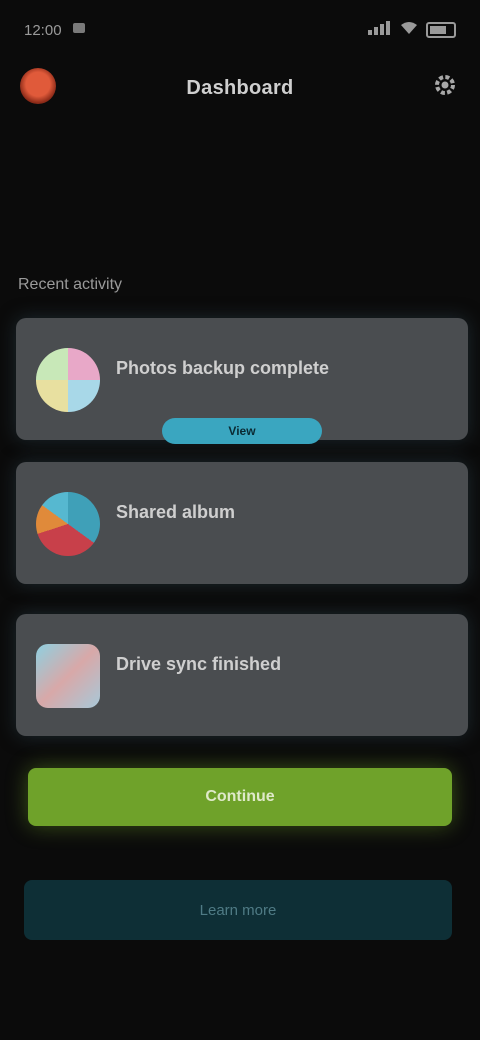 The height and width of the screenshot is (1040, 480). I want to click on photos-icon, so click(68, 380).